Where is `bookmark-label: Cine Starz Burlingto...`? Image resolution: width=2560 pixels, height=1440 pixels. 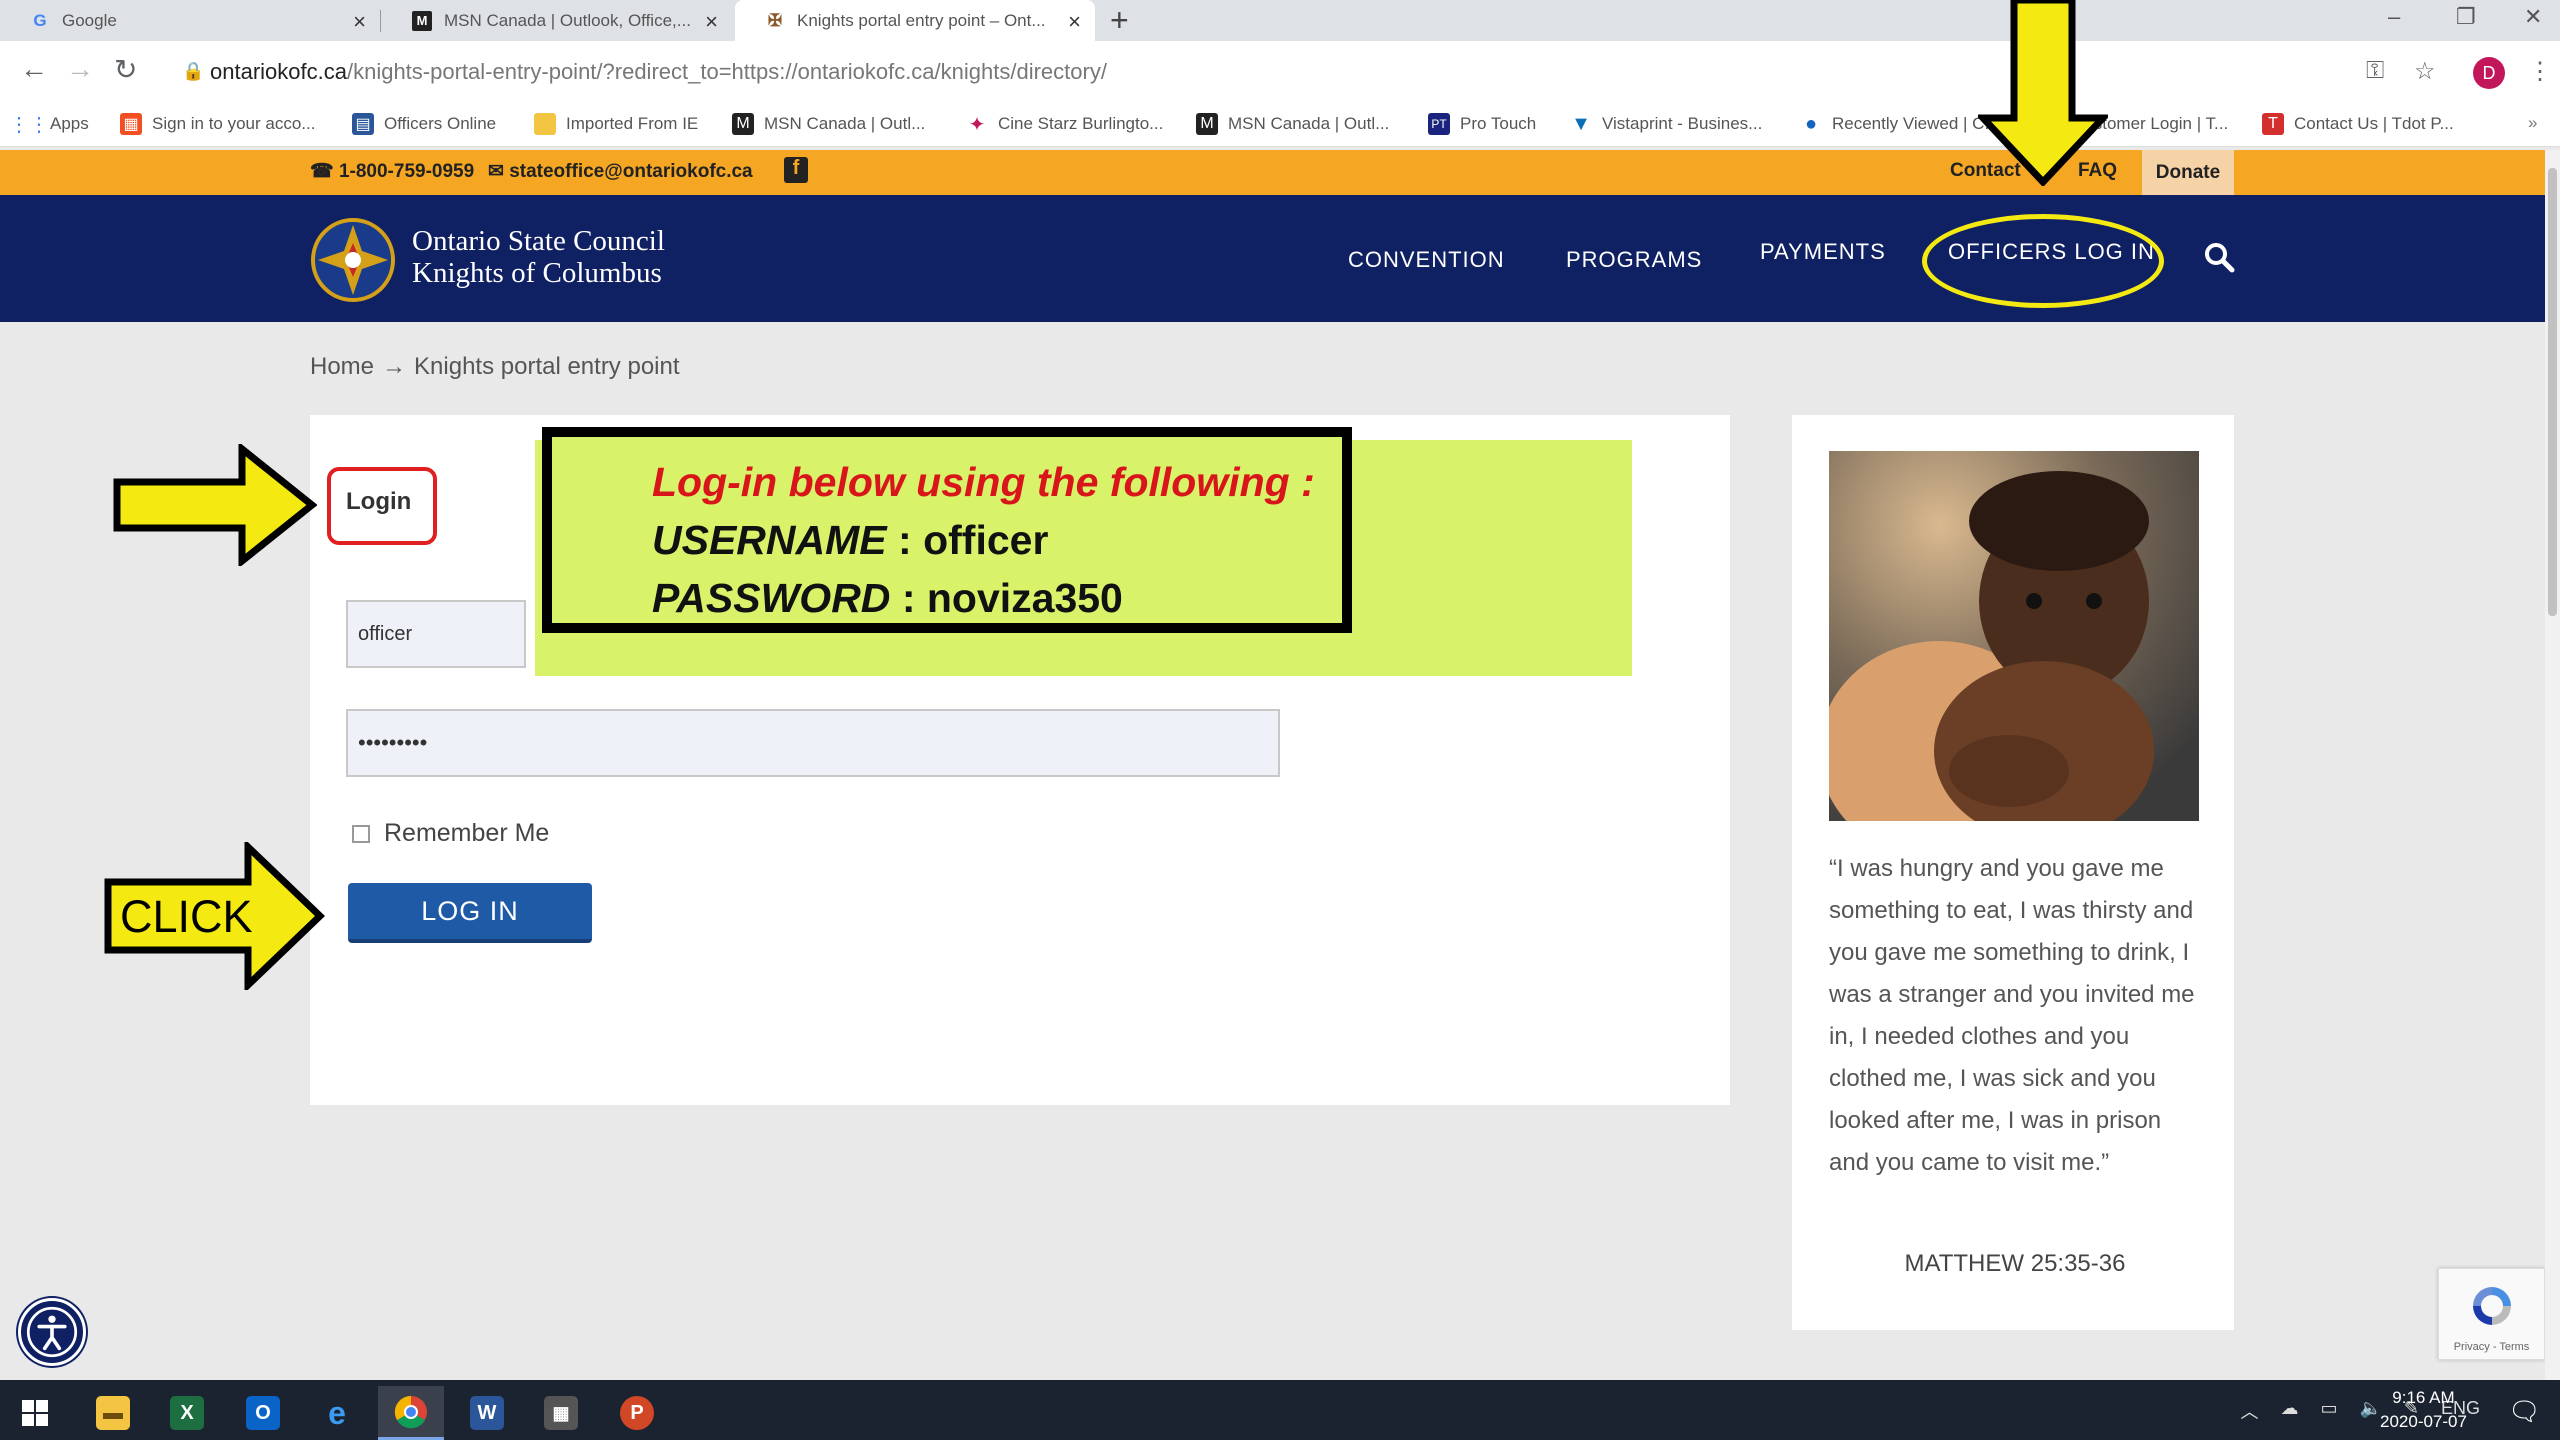 bookmark-label: Cine Starz Burlingto... is located at coordinates (1081, 123).